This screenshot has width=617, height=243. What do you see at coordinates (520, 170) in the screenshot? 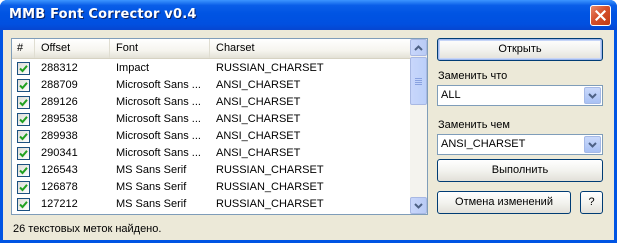
I see `execute-button: Выполнить` at bounding box center [520, 170].